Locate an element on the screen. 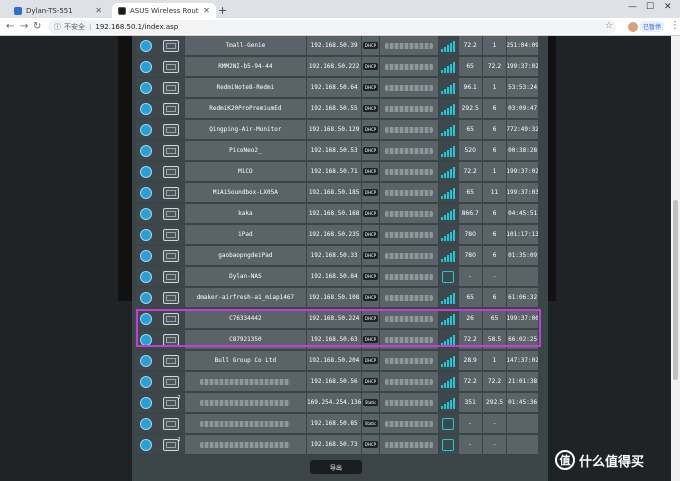 The image size is (680, 481). client-name: Tmall-Genie is located at coordinates (245, 45).